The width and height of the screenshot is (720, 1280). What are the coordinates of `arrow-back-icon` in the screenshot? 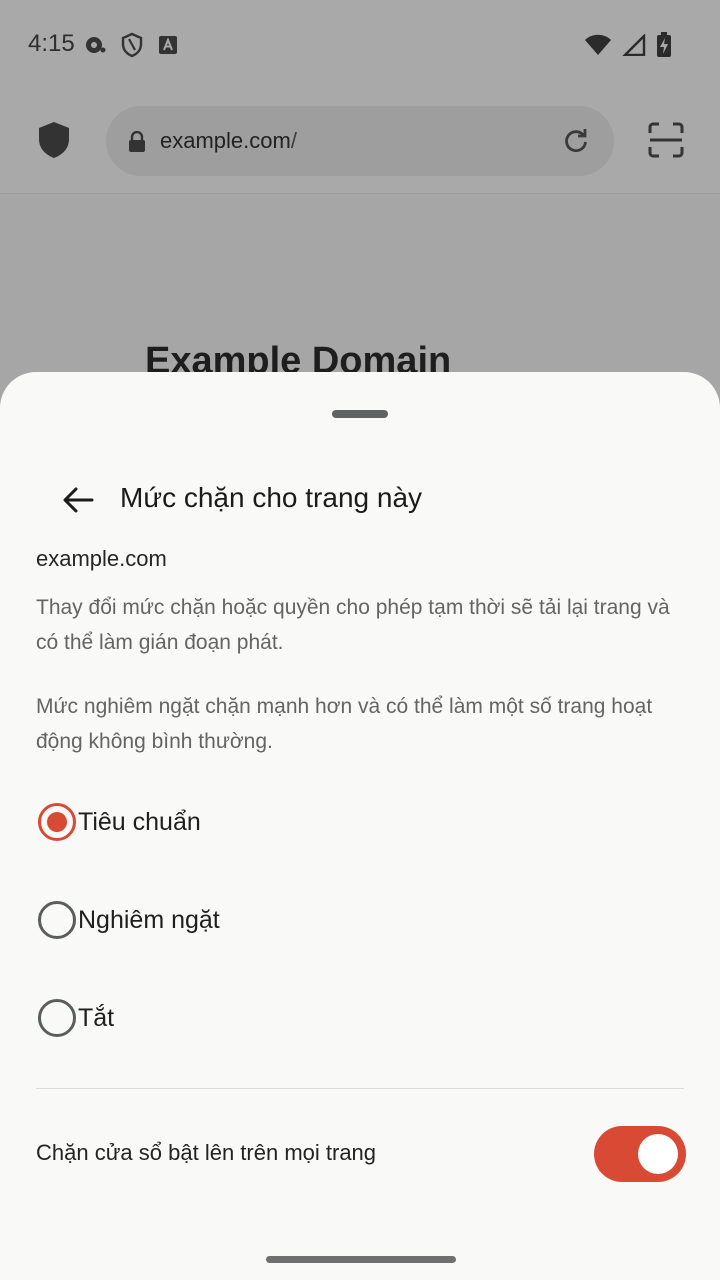 It's located at (78, 500).